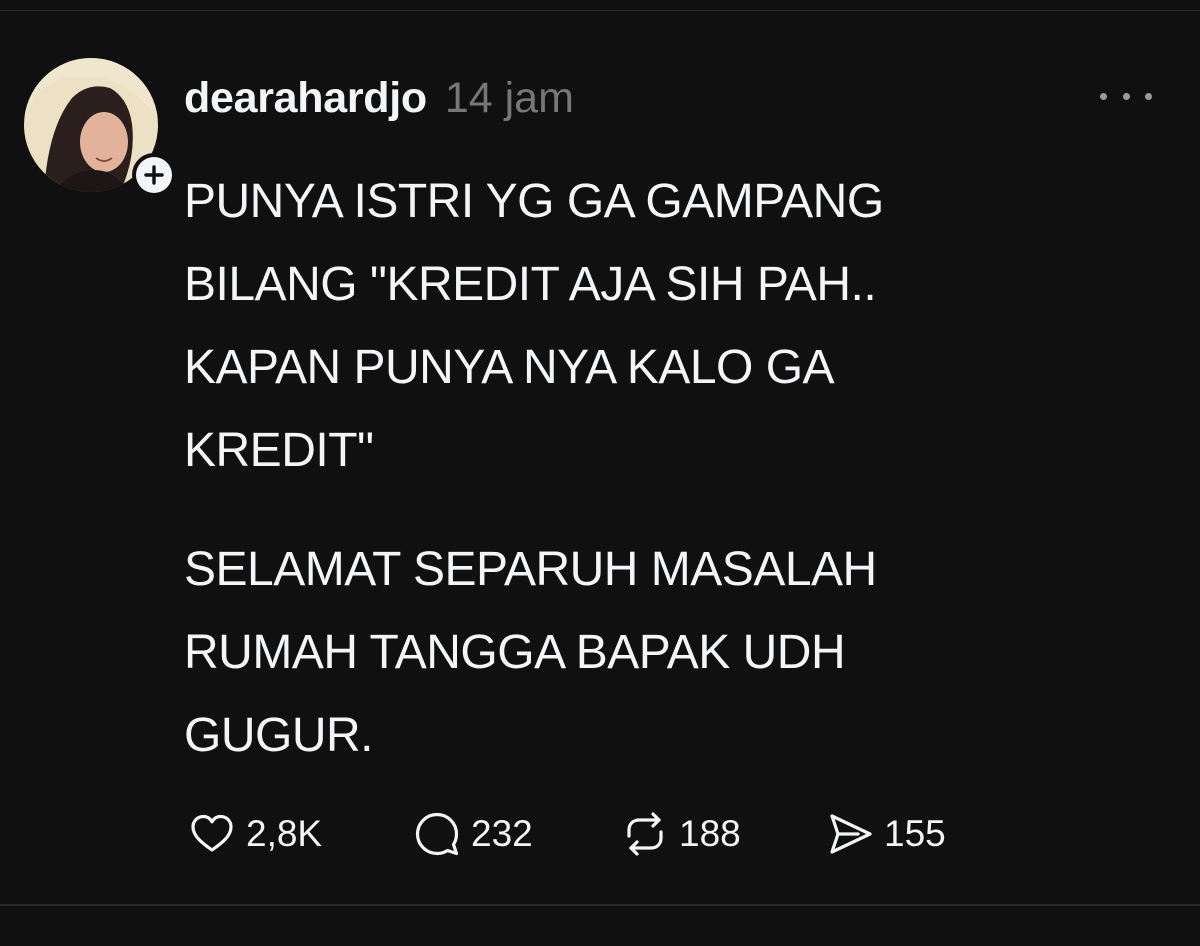 The height and width of the screenshot is (946, 1200). I want to click on send-icon, so click(851, 834).